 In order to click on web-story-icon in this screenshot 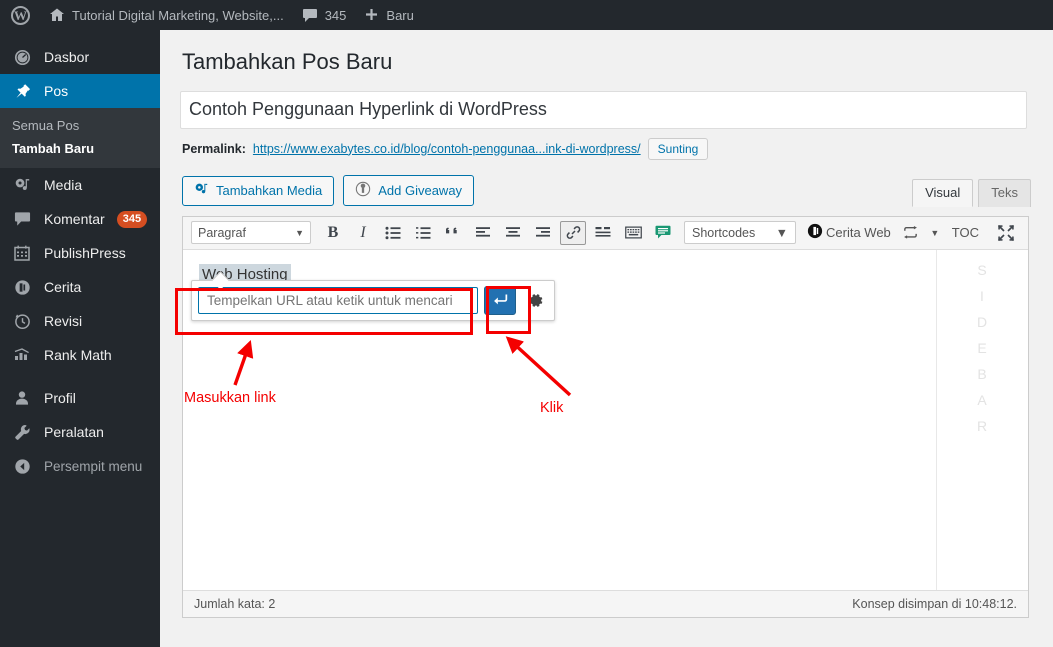, I will do `click(815, 232)`.